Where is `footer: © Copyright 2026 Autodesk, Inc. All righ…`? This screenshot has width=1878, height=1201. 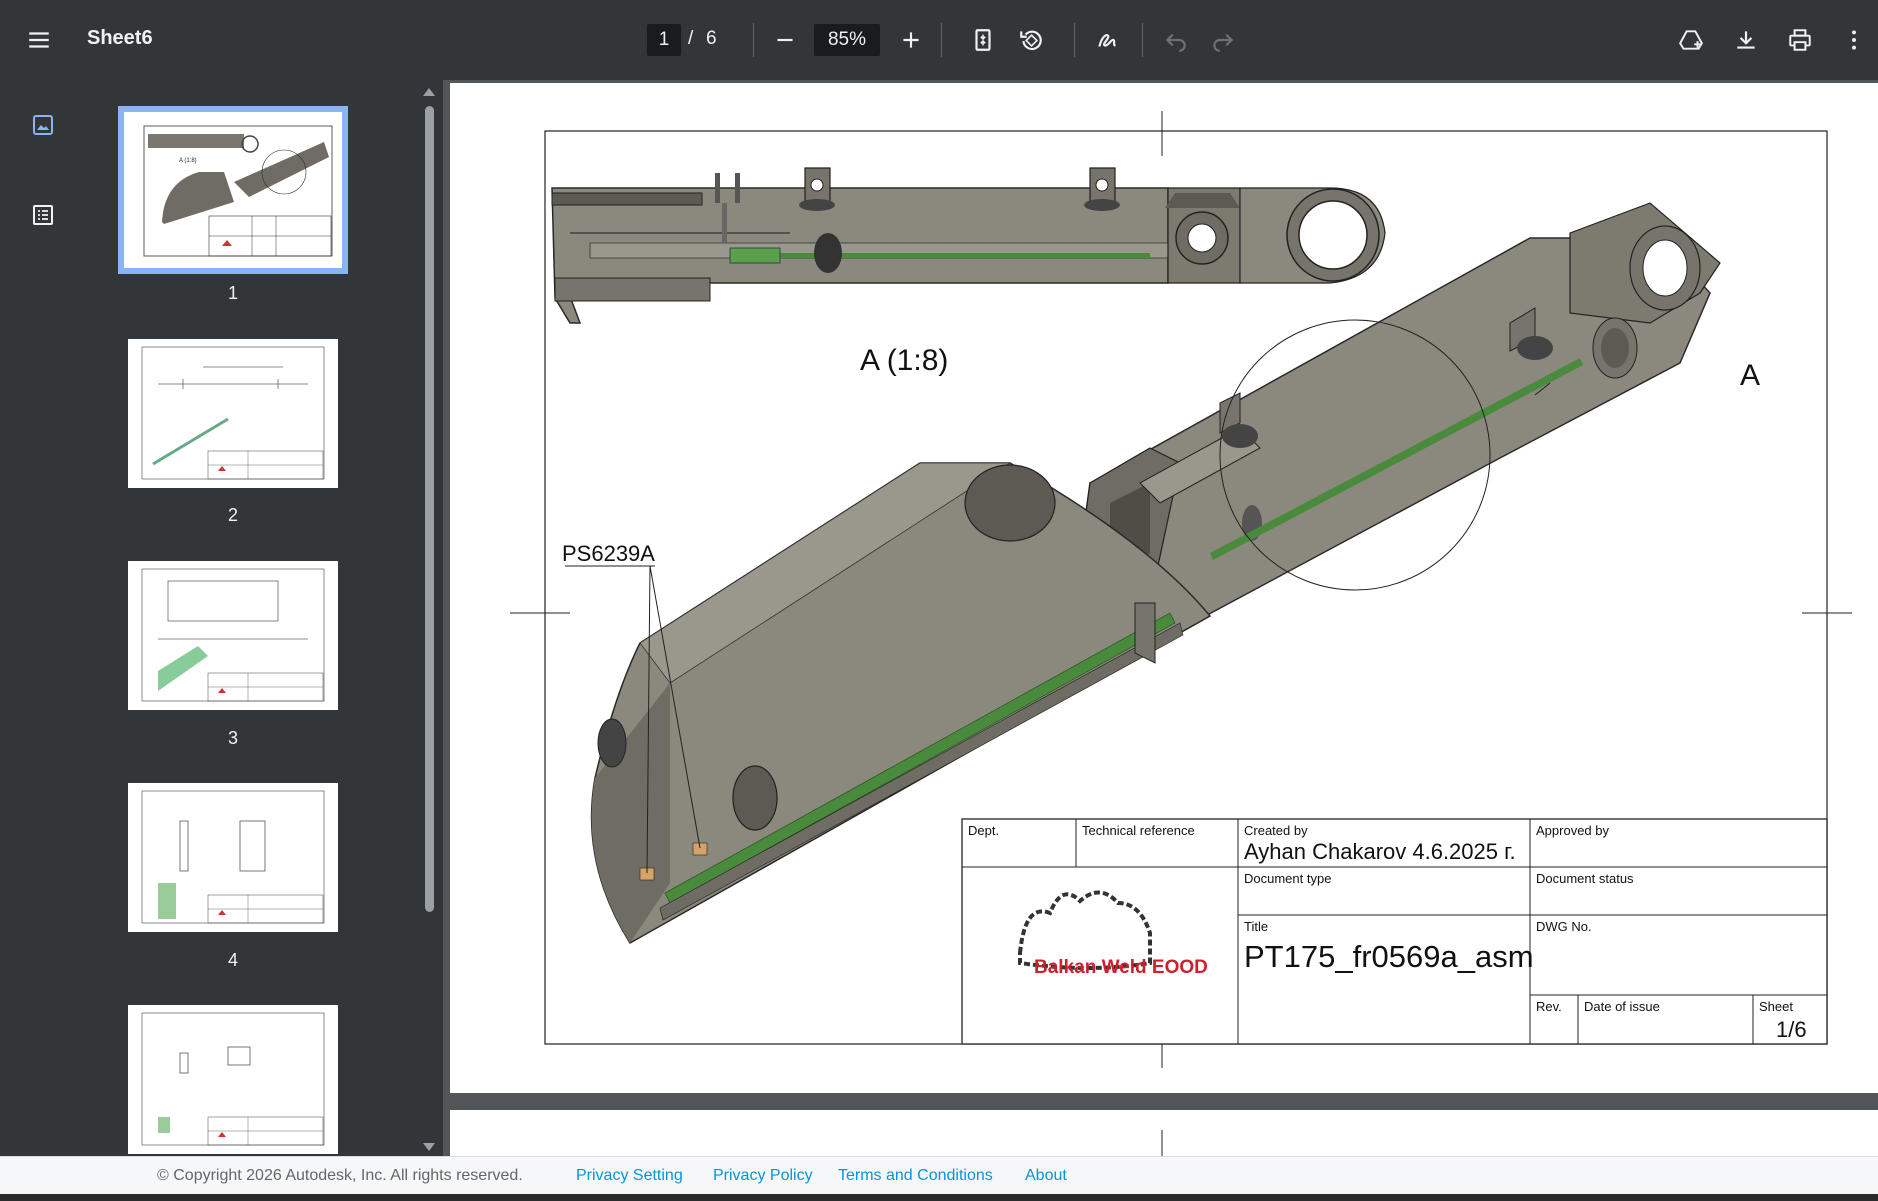
footer: © Copyright 2026 Autodesk, Inc. All righ… is located at coordinates (939, 1175).